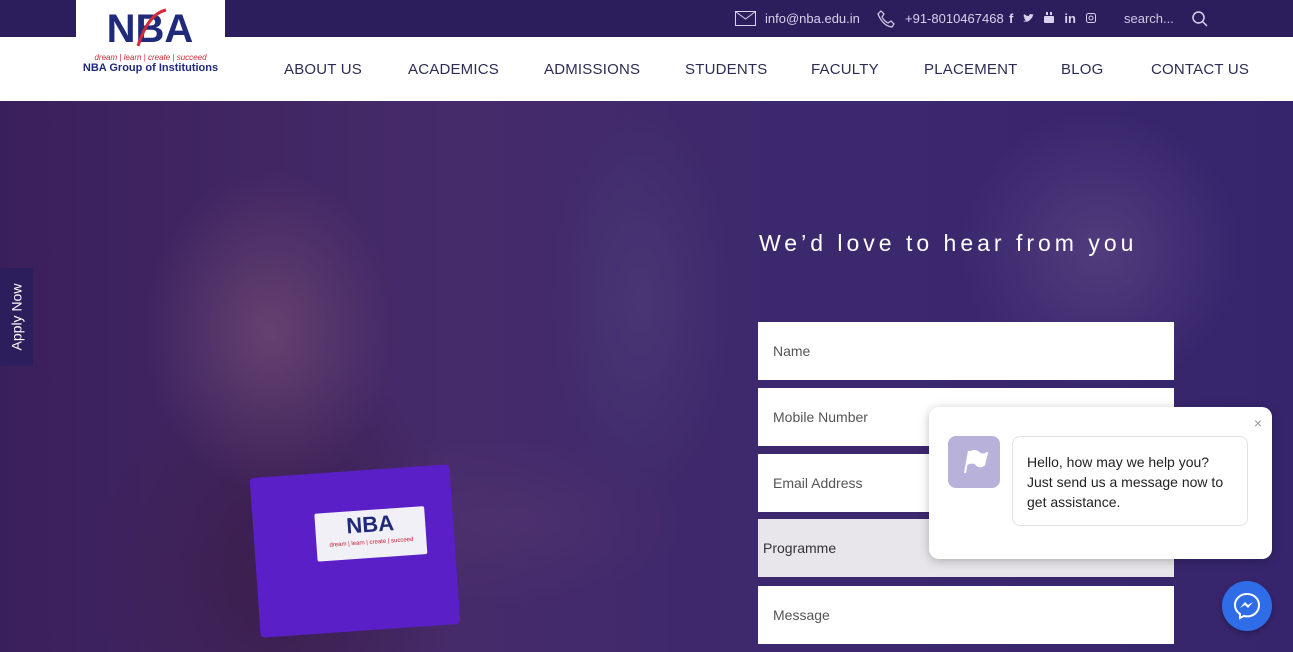 Image resolution: width=1293 pixels, height=652 pixels. What do you see at coordinates (150, 57) in the screenshot?
I see `logo-tagline: dream | learn | create | succeed` at bounding box center [150, 57].